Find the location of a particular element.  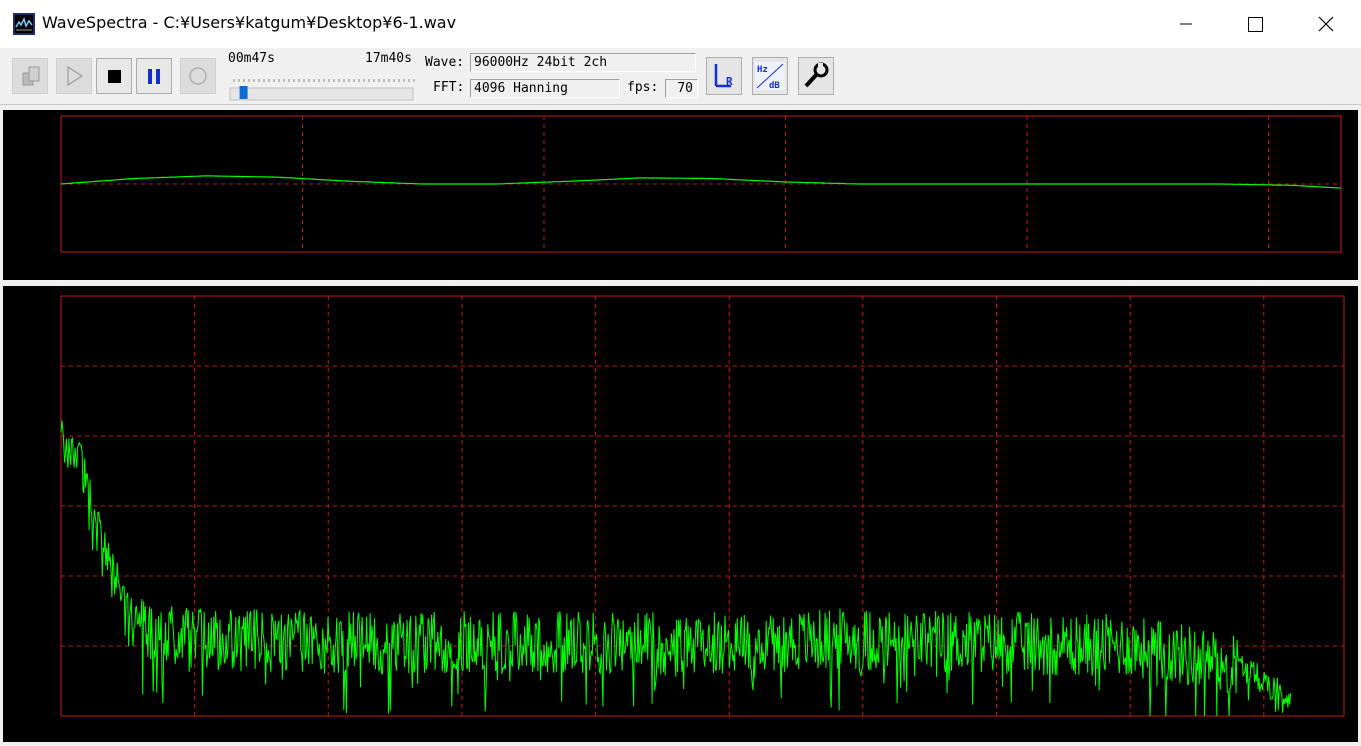

close-button is located at coordinates (1326, 24).